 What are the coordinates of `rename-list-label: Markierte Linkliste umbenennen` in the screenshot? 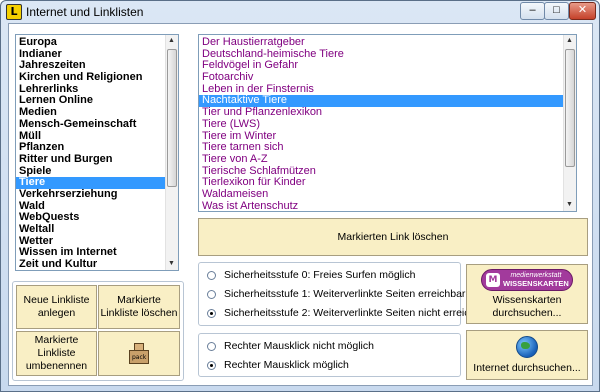 It's located at (56, 353).